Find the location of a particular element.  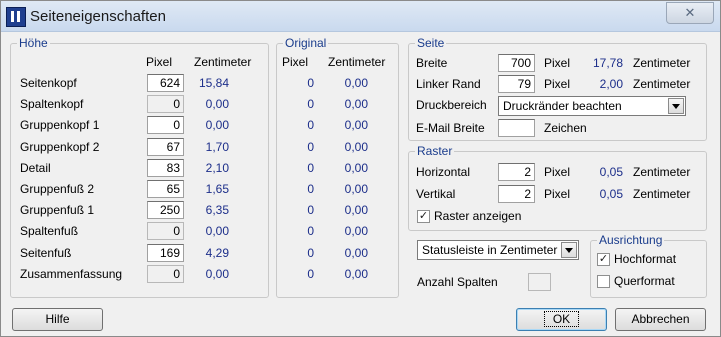

hoehe-row-pixel-input: 624 is located at coordinates (165, 83).